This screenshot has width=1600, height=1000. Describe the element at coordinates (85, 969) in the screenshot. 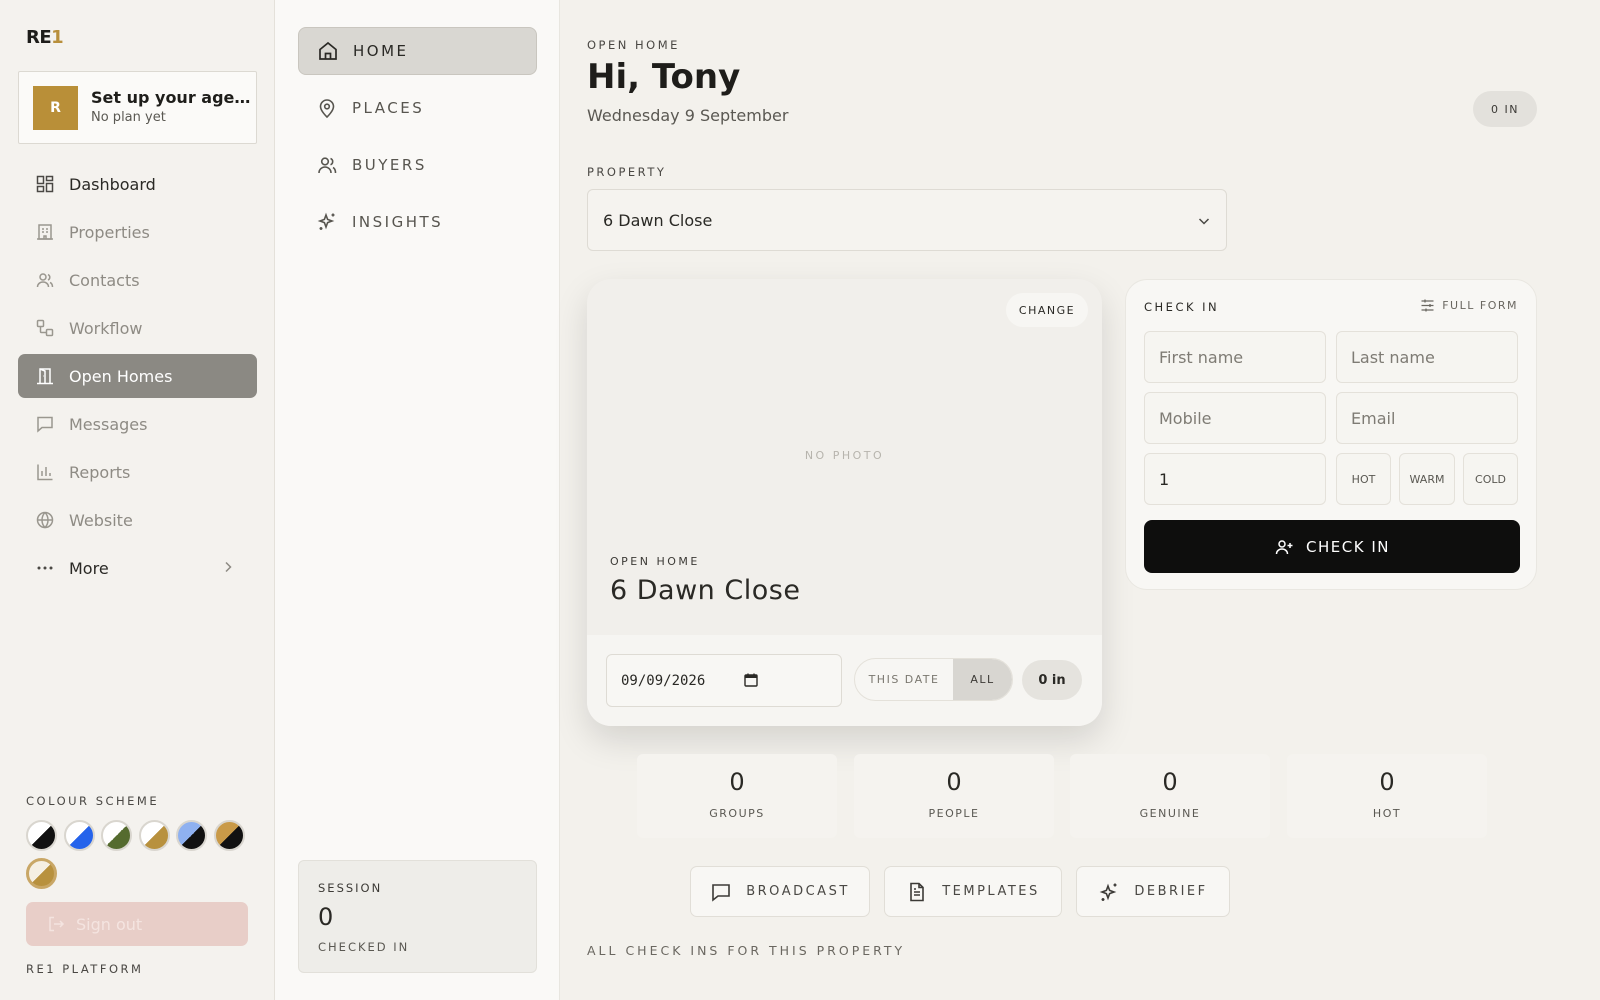

I see `platform-label: RE1 PLATFORM` at that location.